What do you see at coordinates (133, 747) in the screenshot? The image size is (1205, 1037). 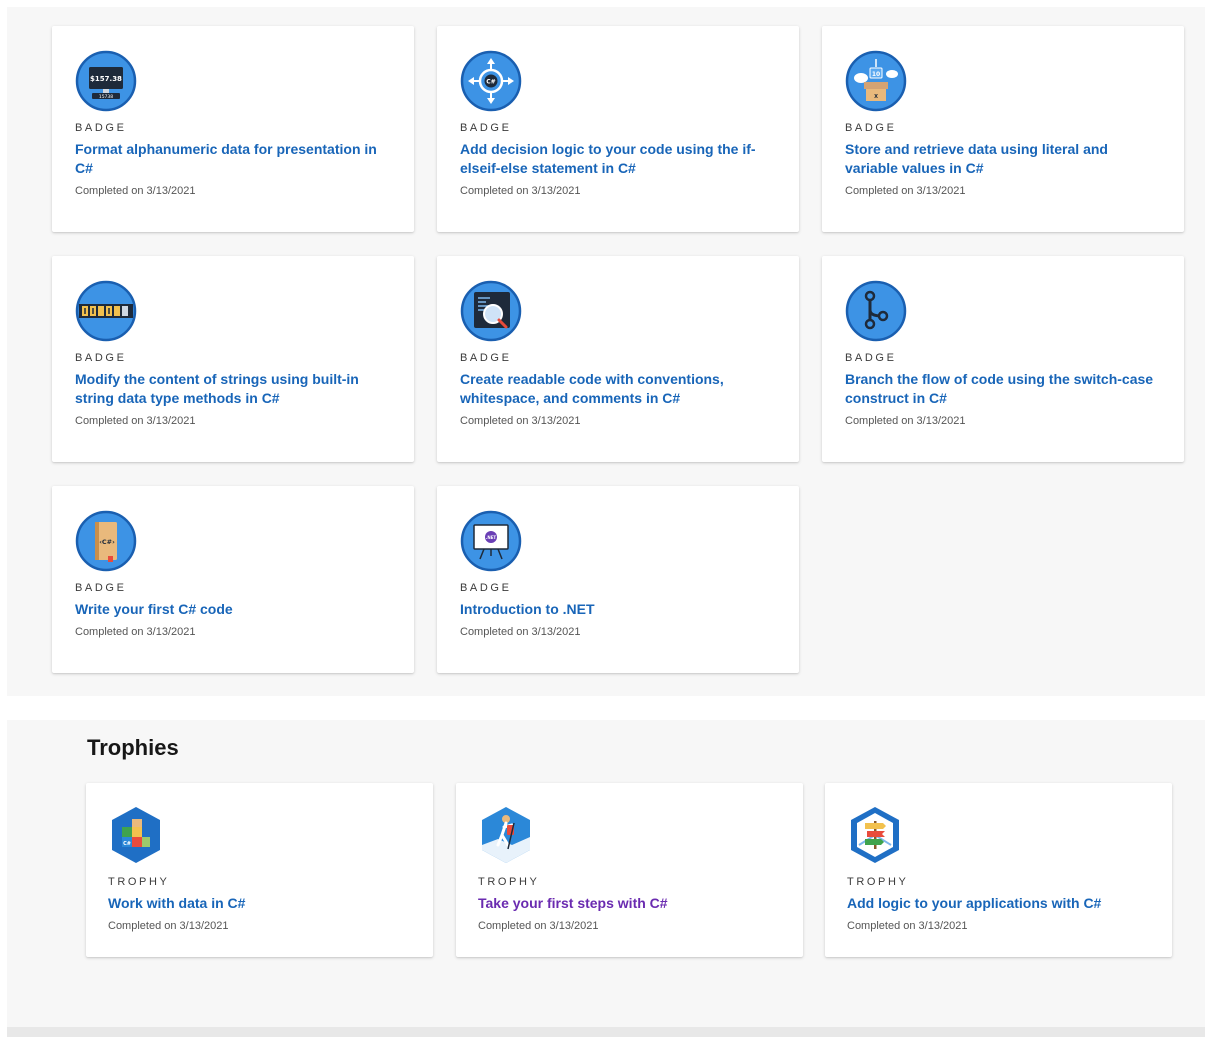 I see `trophies-heading: Trophies` at bounding box center [133, 747].